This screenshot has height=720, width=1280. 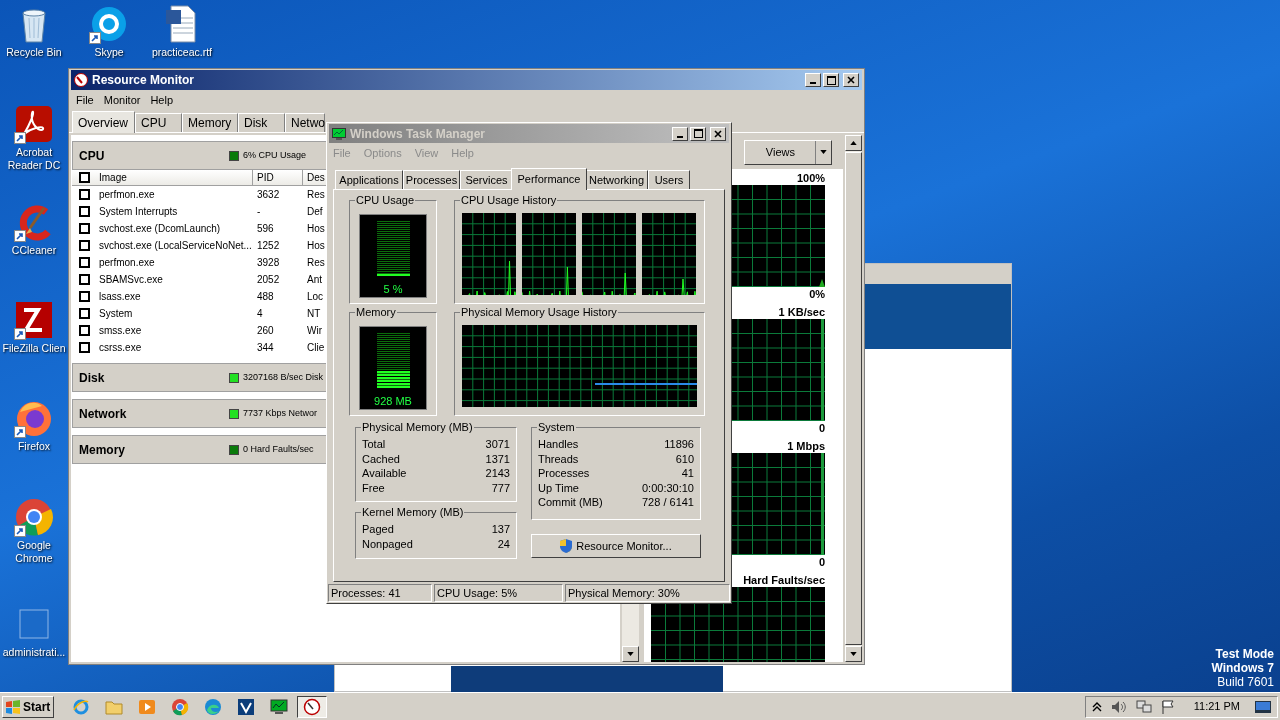 I want to click on desktop-notice-text: Test Mode, so click(x=1244, y=654).